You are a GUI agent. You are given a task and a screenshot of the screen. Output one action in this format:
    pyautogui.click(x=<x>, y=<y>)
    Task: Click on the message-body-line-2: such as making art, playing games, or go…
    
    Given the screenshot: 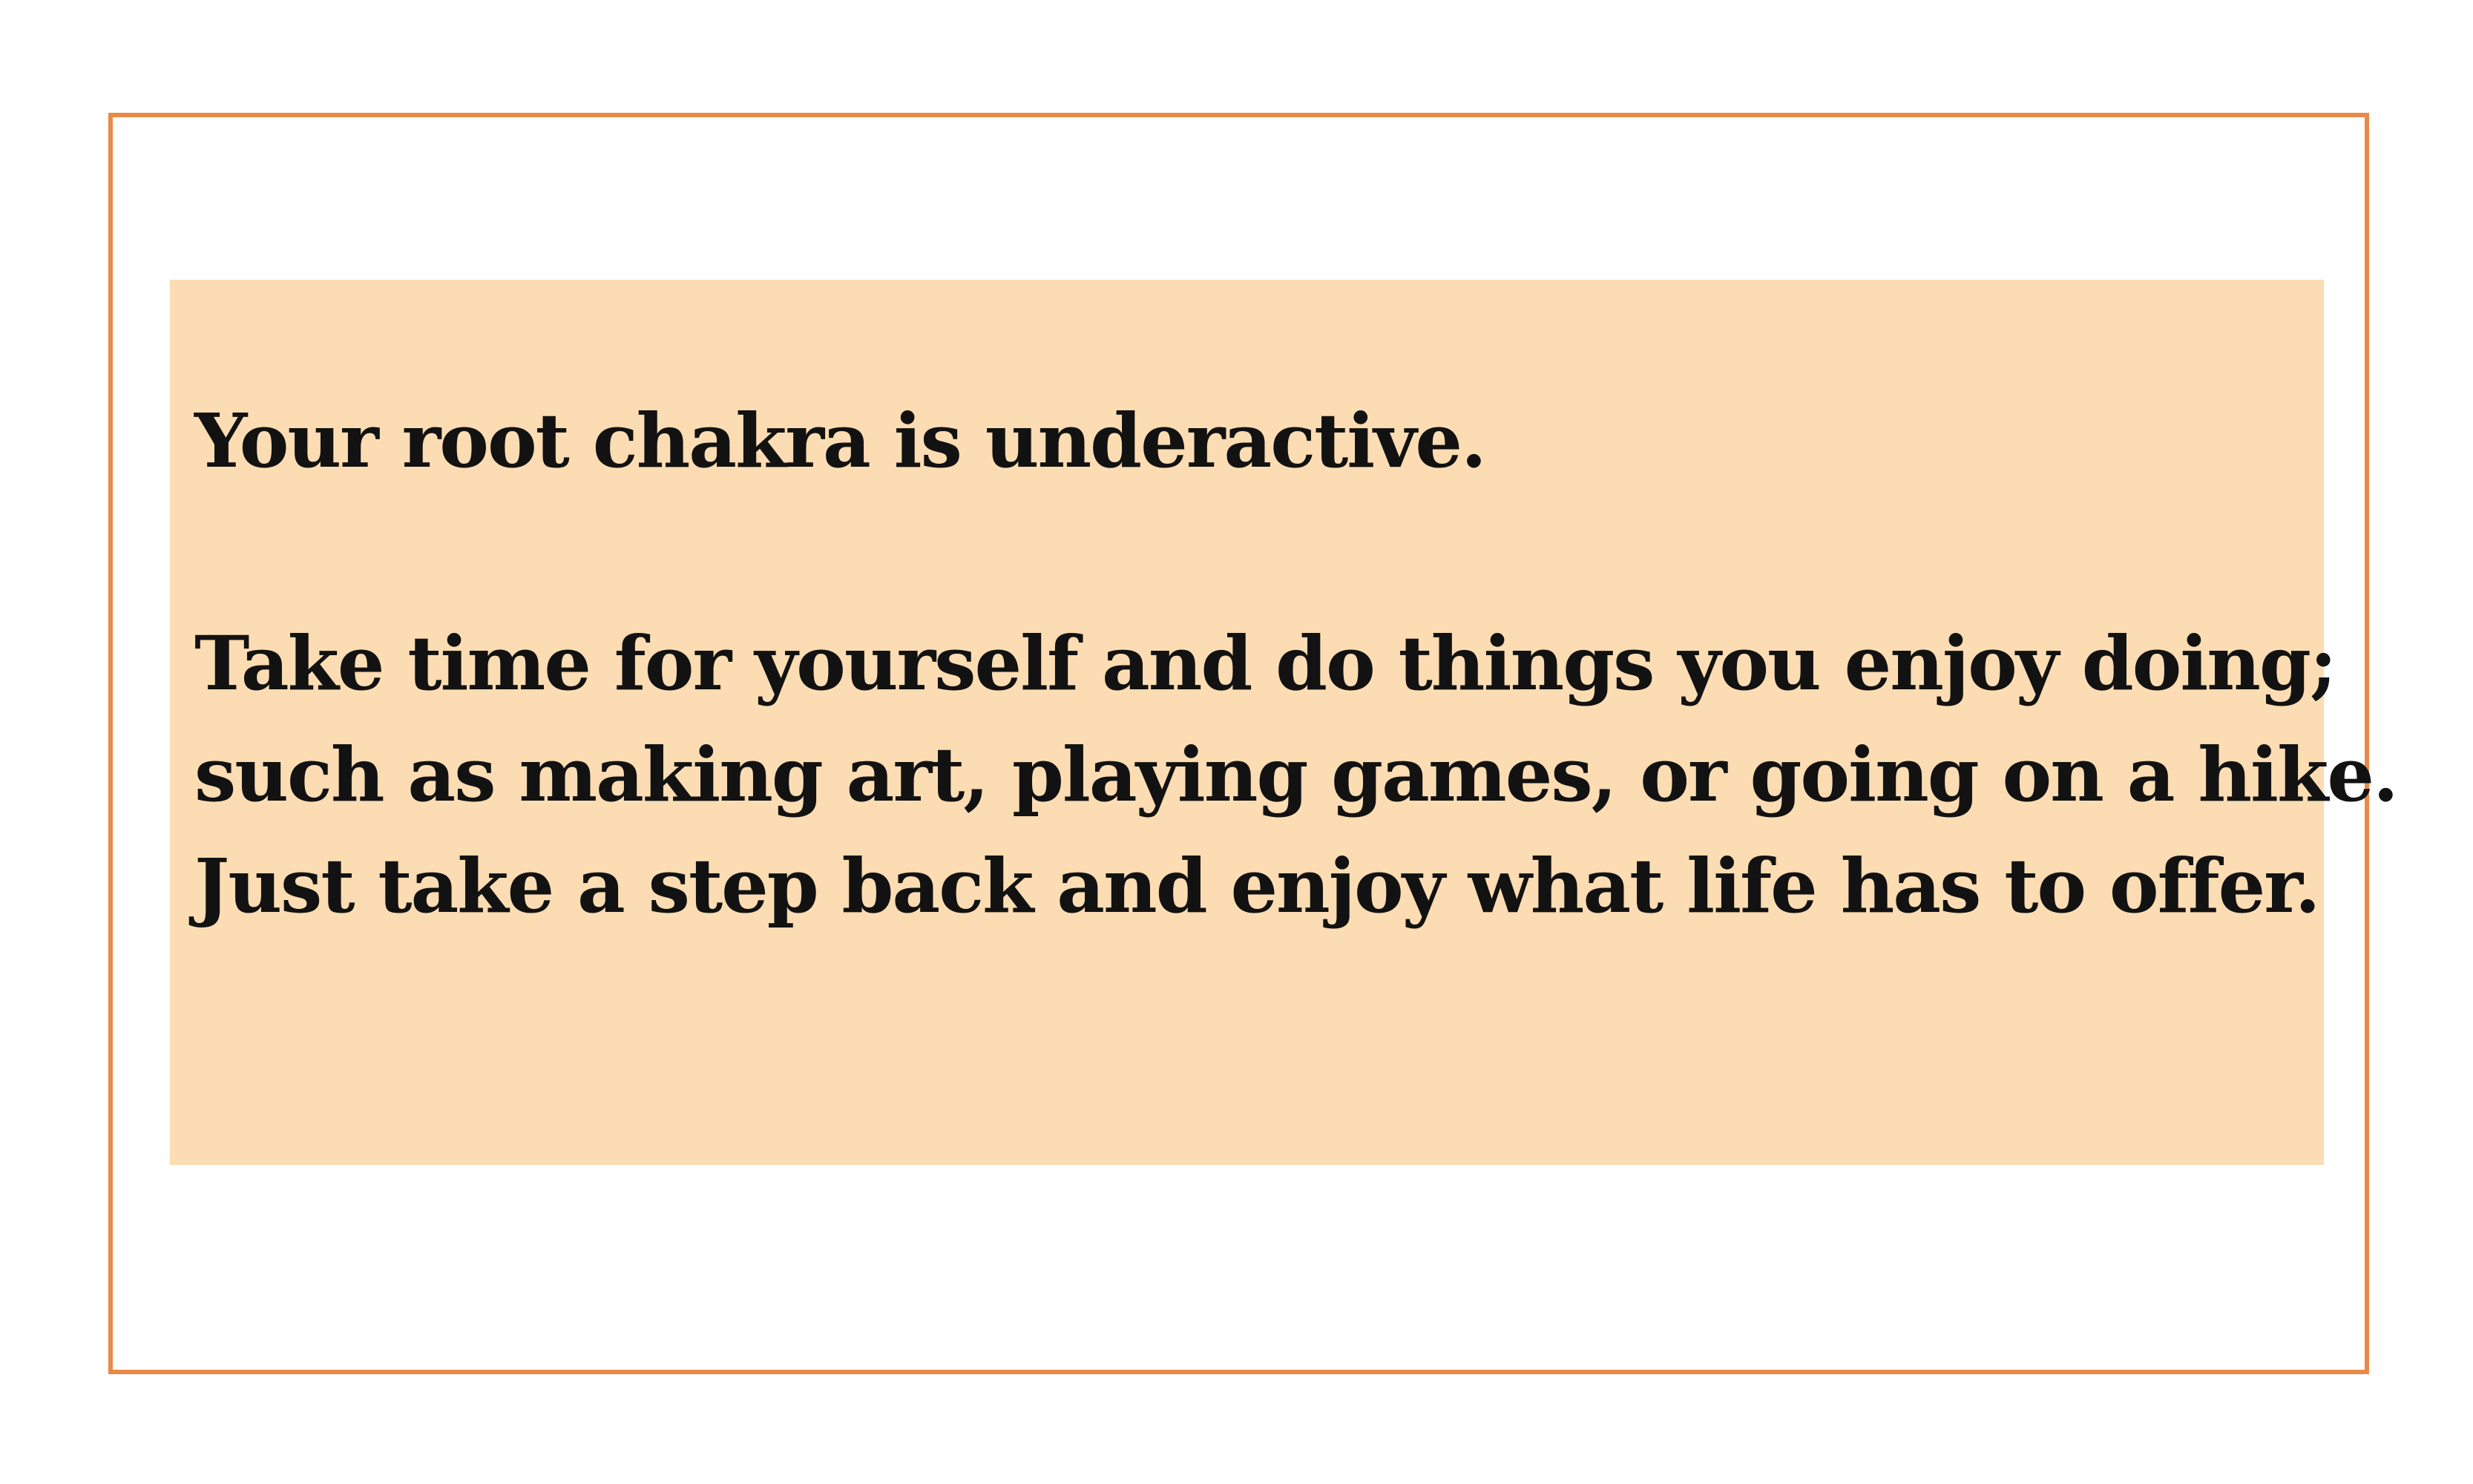 What is the action you would take?
    pyautogui.click(x=1297, y=774)
    